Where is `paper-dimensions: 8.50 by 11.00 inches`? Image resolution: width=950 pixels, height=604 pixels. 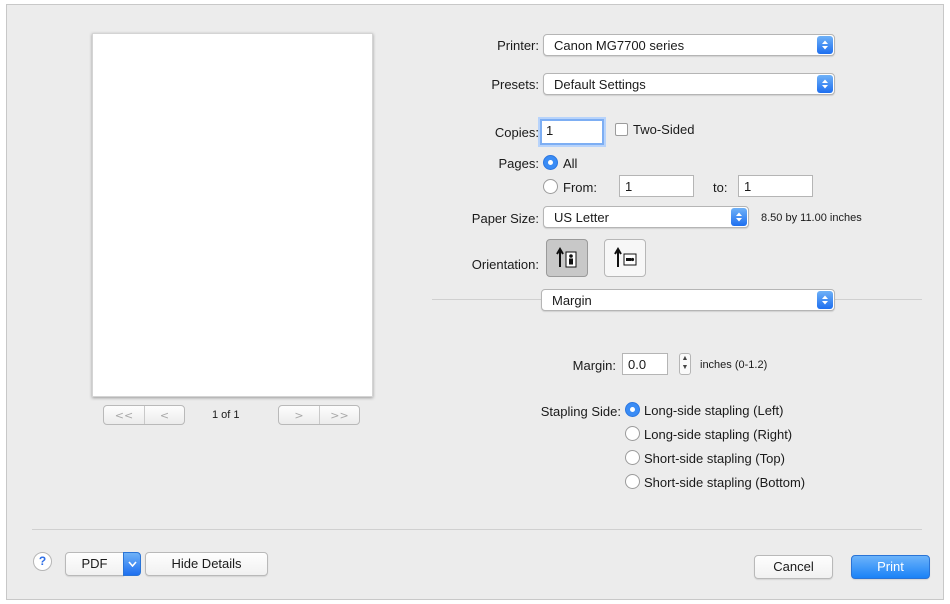 paper-dimensions: 8.50 by 11.00 inches is located at coordinates (811, 218).